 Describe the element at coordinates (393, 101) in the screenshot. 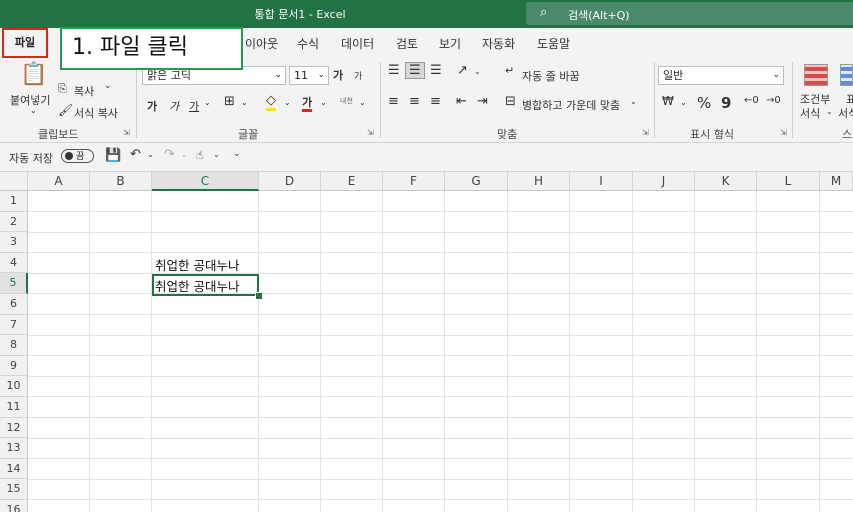

I see `align-left-icon: ≡` at that location.